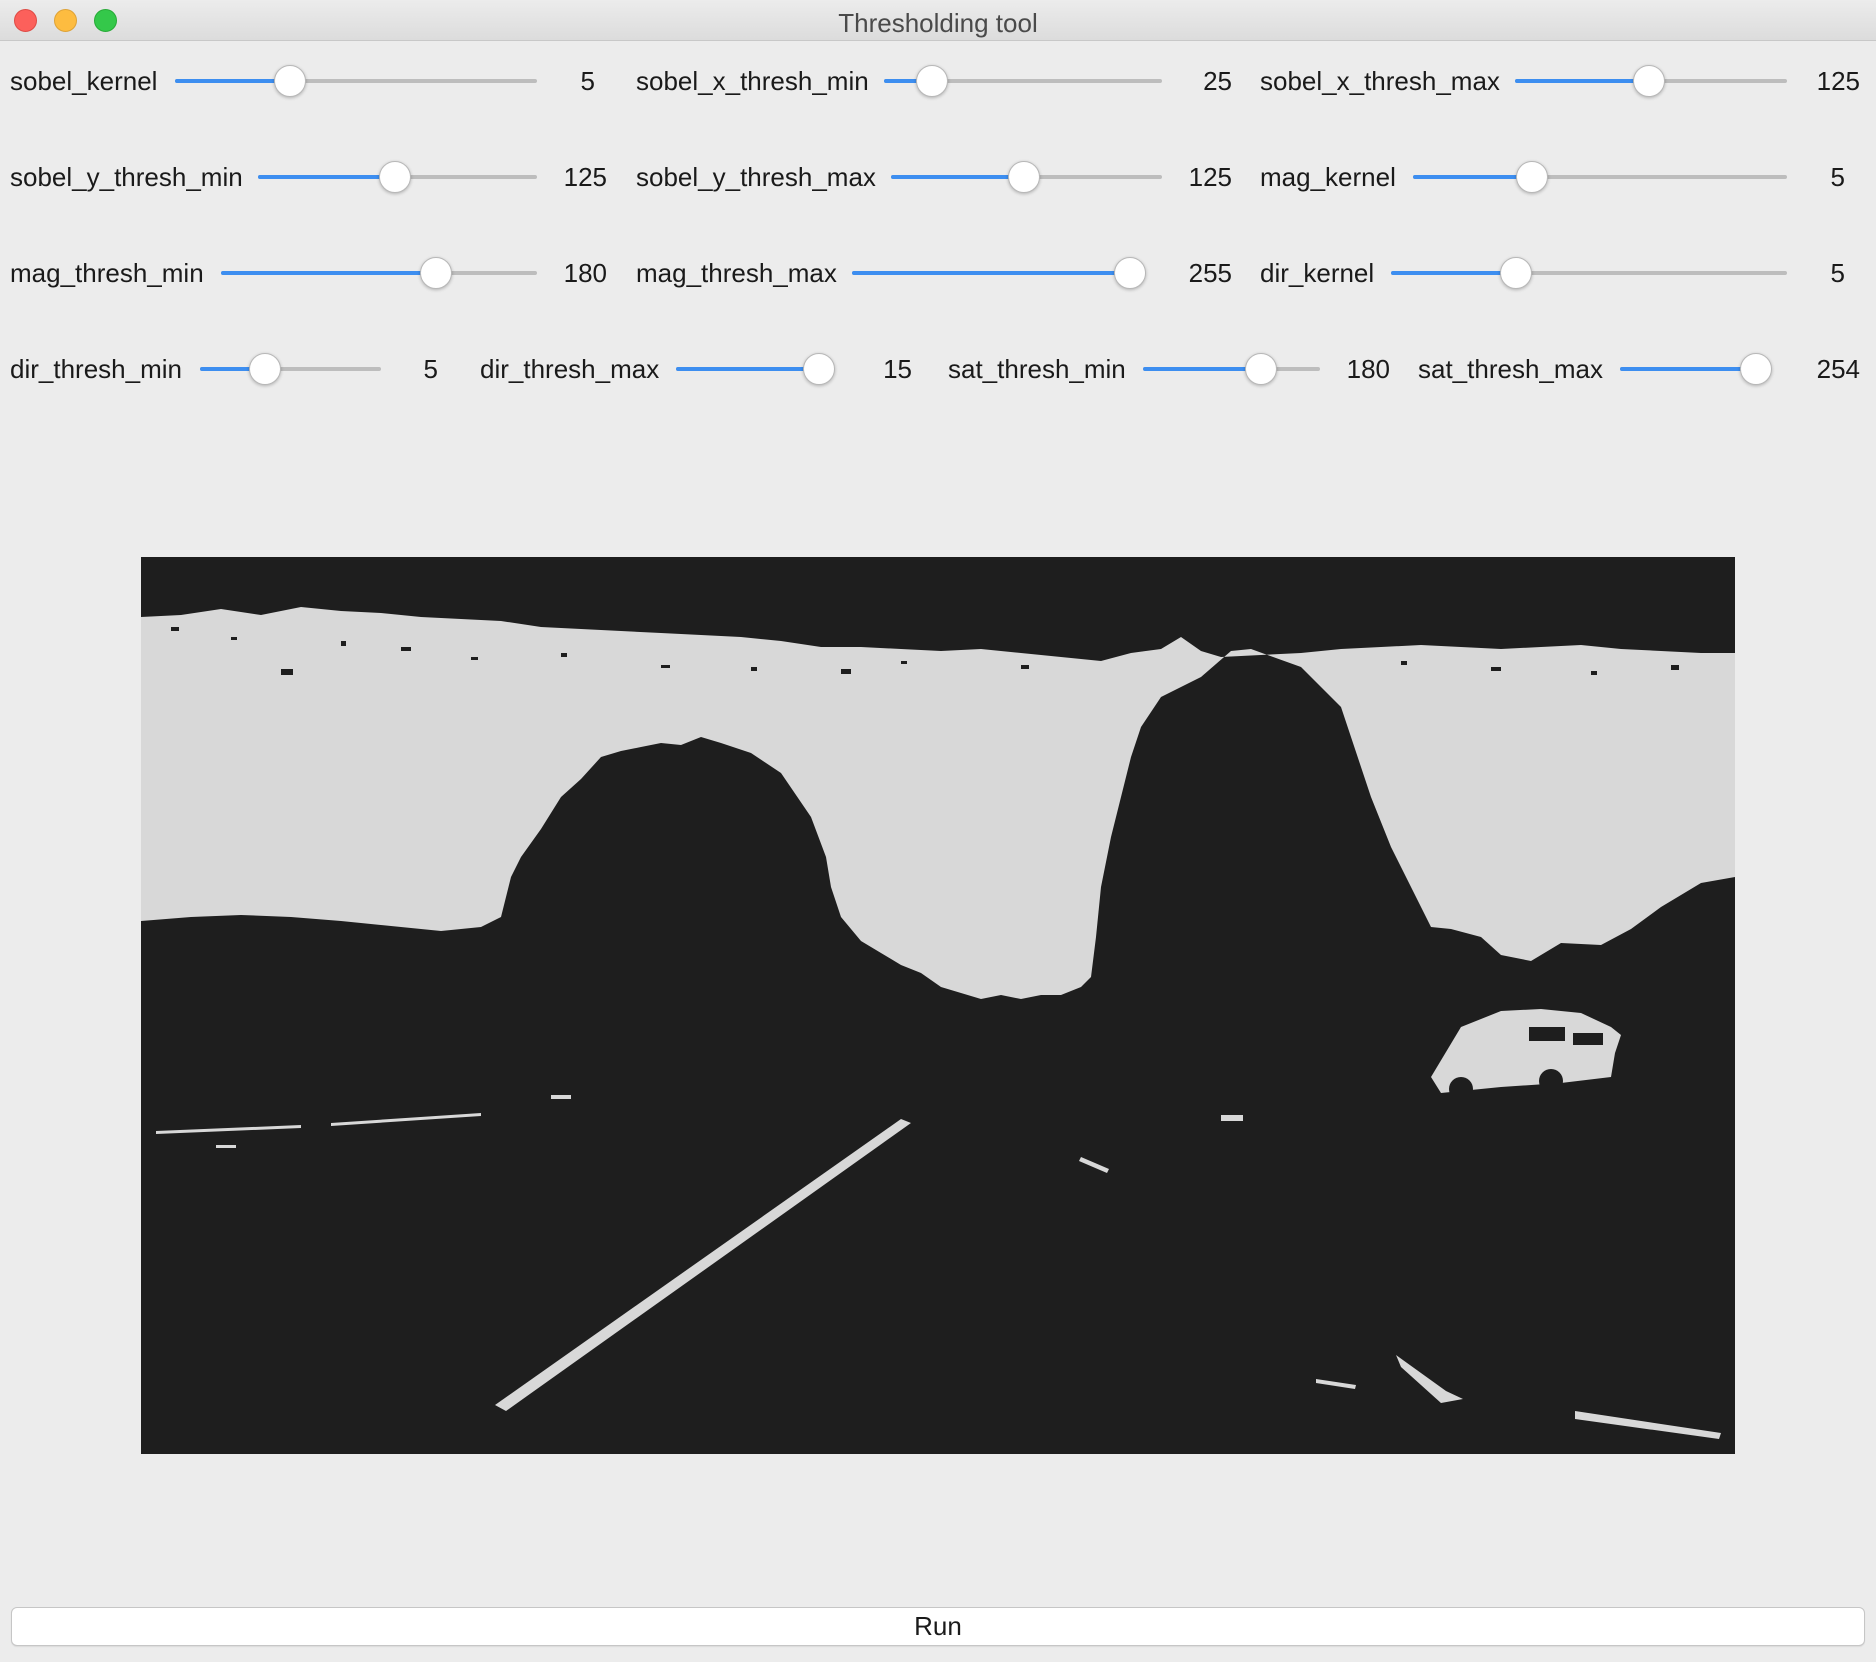 This screenshot has width=1876, height=1662. I want to click on dir-thresh-max-slider, so click(755, 369).